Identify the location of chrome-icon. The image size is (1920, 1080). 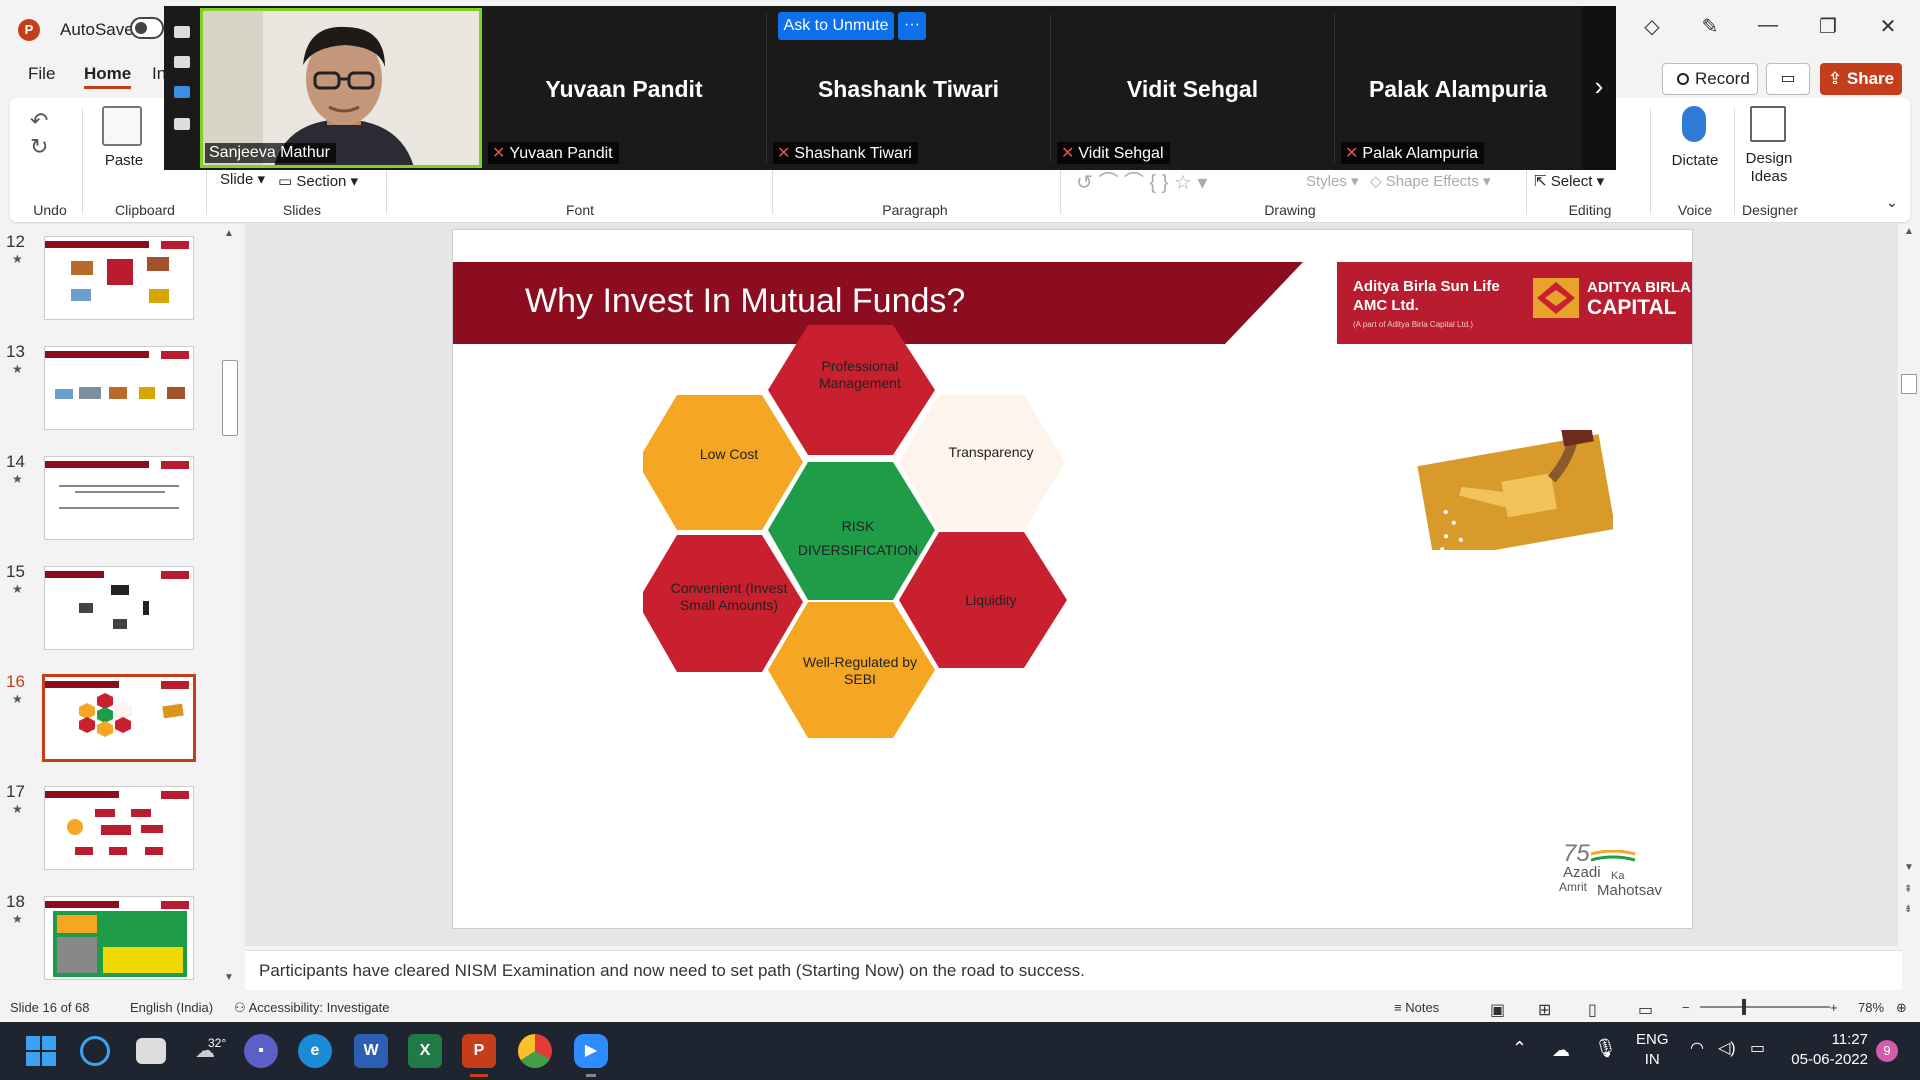
(535, 1051).